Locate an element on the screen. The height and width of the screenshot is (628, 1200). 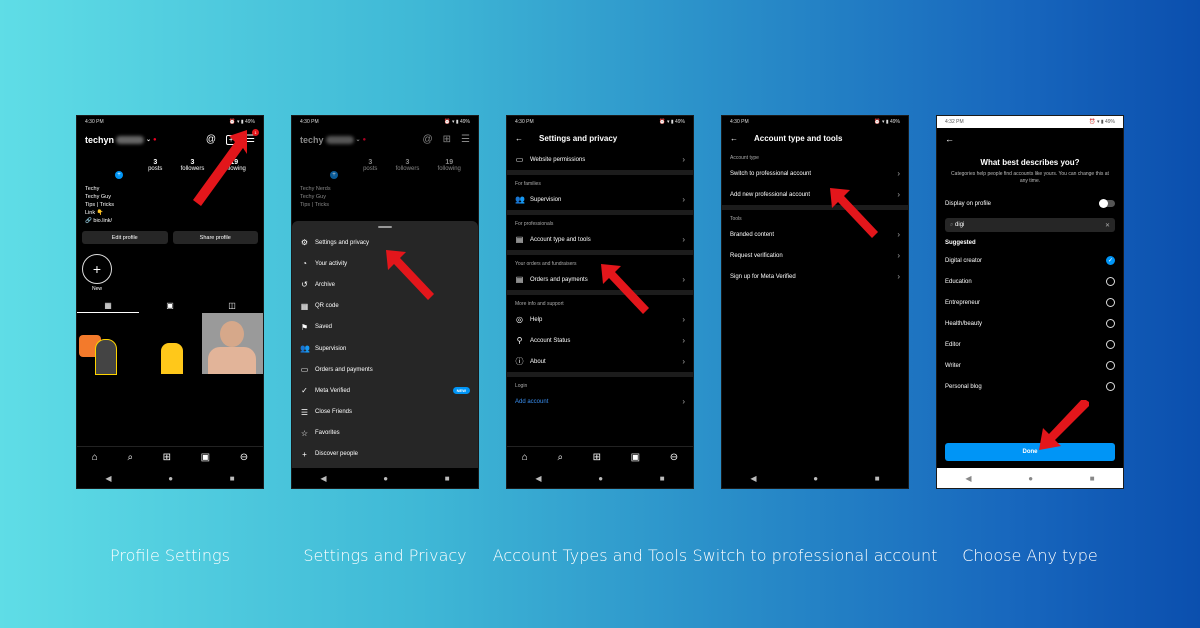
row-help: ◎ Help › is located at coordinates (600, 319).